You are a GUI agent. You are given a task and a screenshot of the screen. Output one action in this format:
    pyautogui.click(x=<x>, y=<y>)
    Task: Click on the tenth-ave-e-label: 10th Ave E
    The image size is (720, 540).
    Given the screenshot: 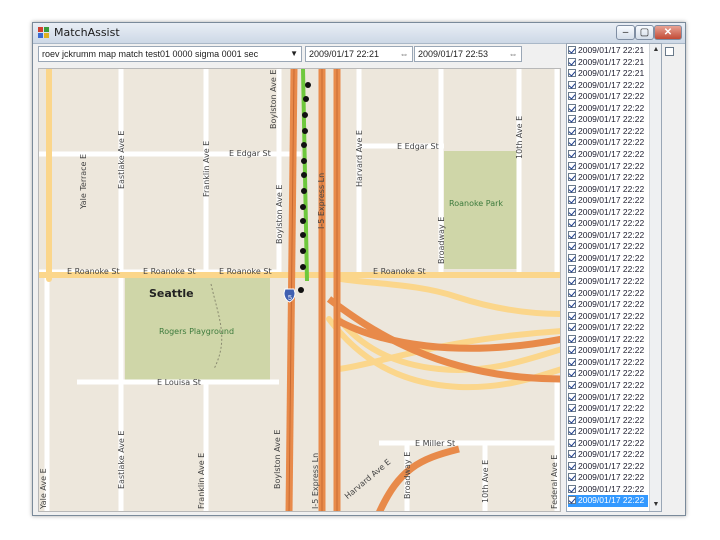 What is the action you would take?
    pyautogui.click(x=485, y=481)
    